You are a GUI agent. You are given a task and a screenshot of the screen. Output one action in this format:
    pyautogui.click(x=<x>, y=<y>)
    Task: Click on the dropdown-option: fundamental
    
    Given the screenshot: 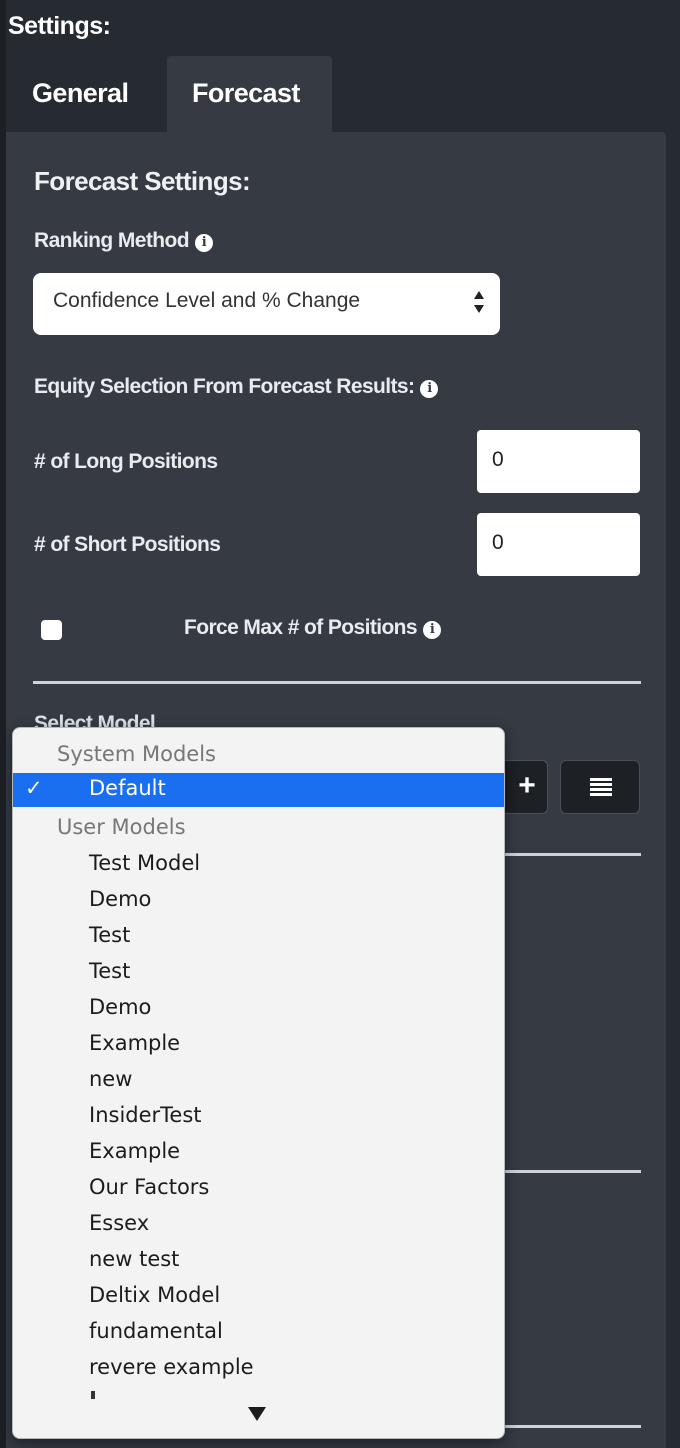 What is the action you would take?
    pyautogui.click(x=156, y=1331)
    